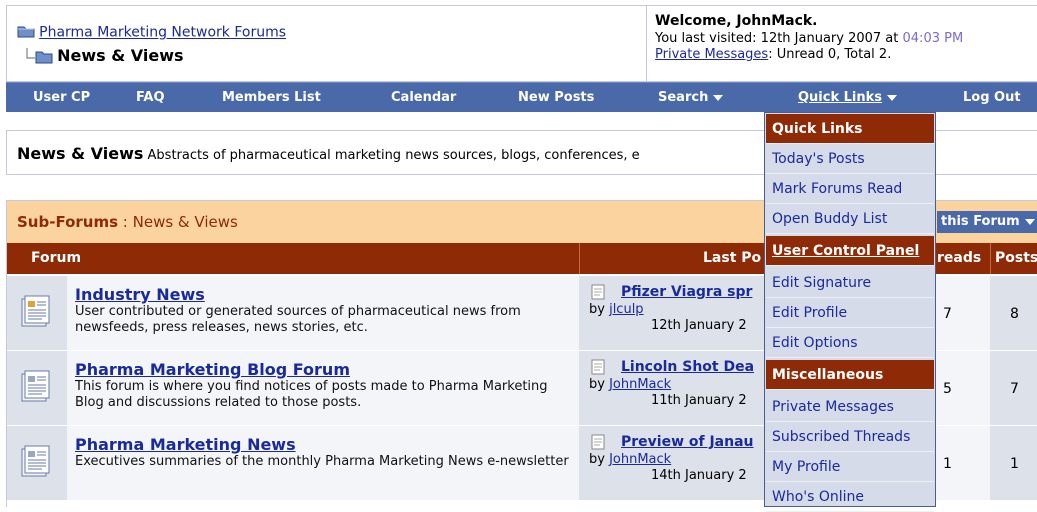  Describe the element at coordinates (850, 129) in the screenshot. I see `menu-header-quick-links: Quick Links` at that location.